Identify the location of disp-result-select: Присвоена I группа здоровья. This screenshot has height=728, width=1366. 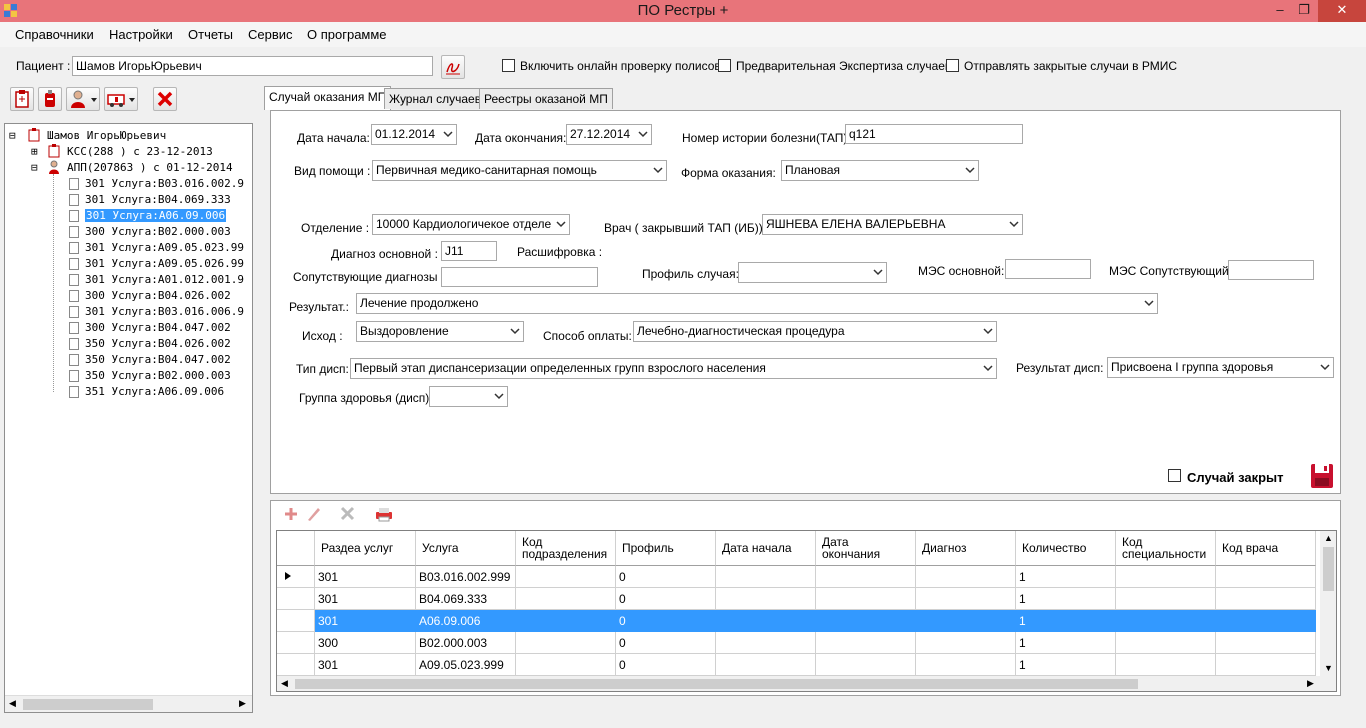
(1220, 367).